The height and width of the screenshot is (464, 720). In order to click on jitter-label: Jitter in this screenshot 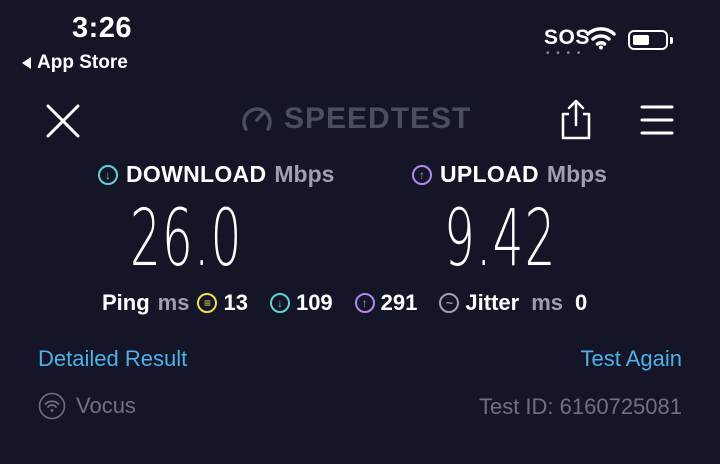, I will do `click(492, 302)`.